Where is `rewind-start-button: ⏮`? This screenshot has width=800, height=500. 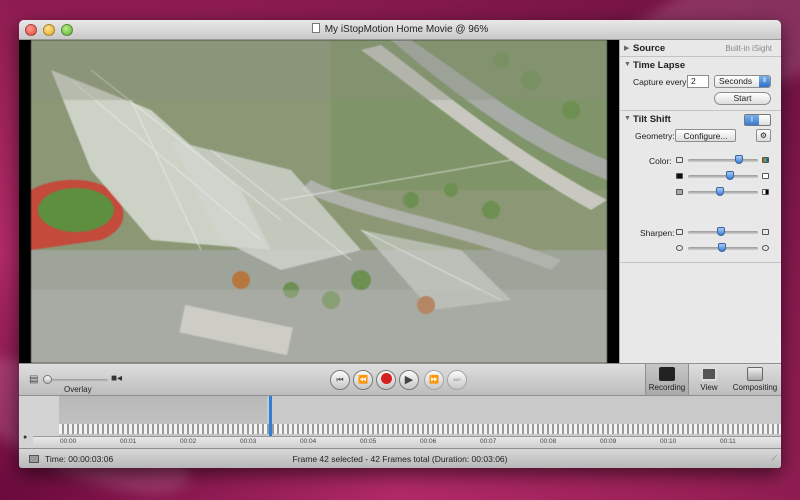
rewind-start-button: ⏮ is located at coordinates (340, 380).